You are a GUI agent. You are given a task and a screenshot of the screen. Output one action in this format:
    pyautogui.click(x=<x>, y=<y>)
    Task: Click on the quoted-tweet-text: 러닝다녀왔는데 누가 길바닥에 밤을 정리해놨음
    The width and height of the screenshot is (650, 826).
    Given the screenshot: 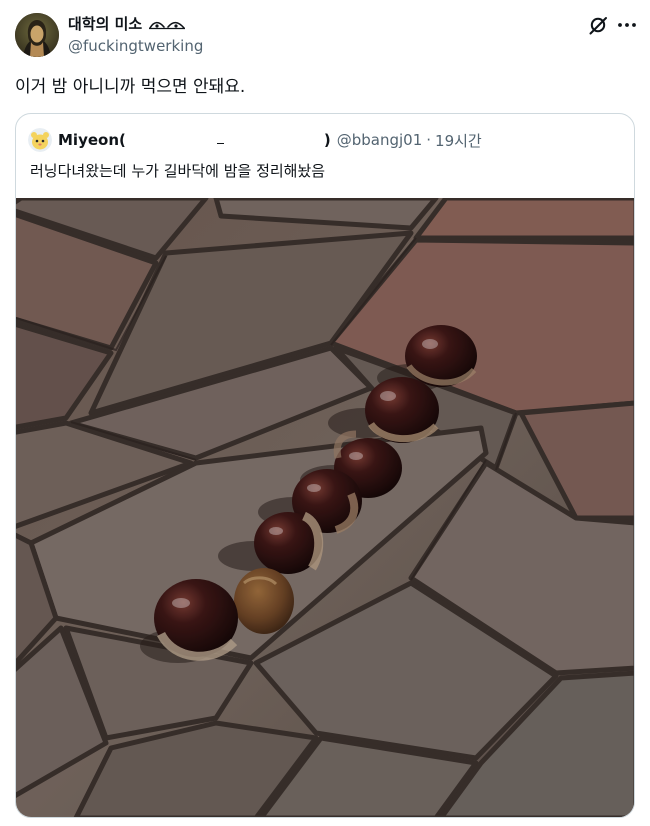 What is the action you would take?
    pyautogui.click(x=178, y=171)
    